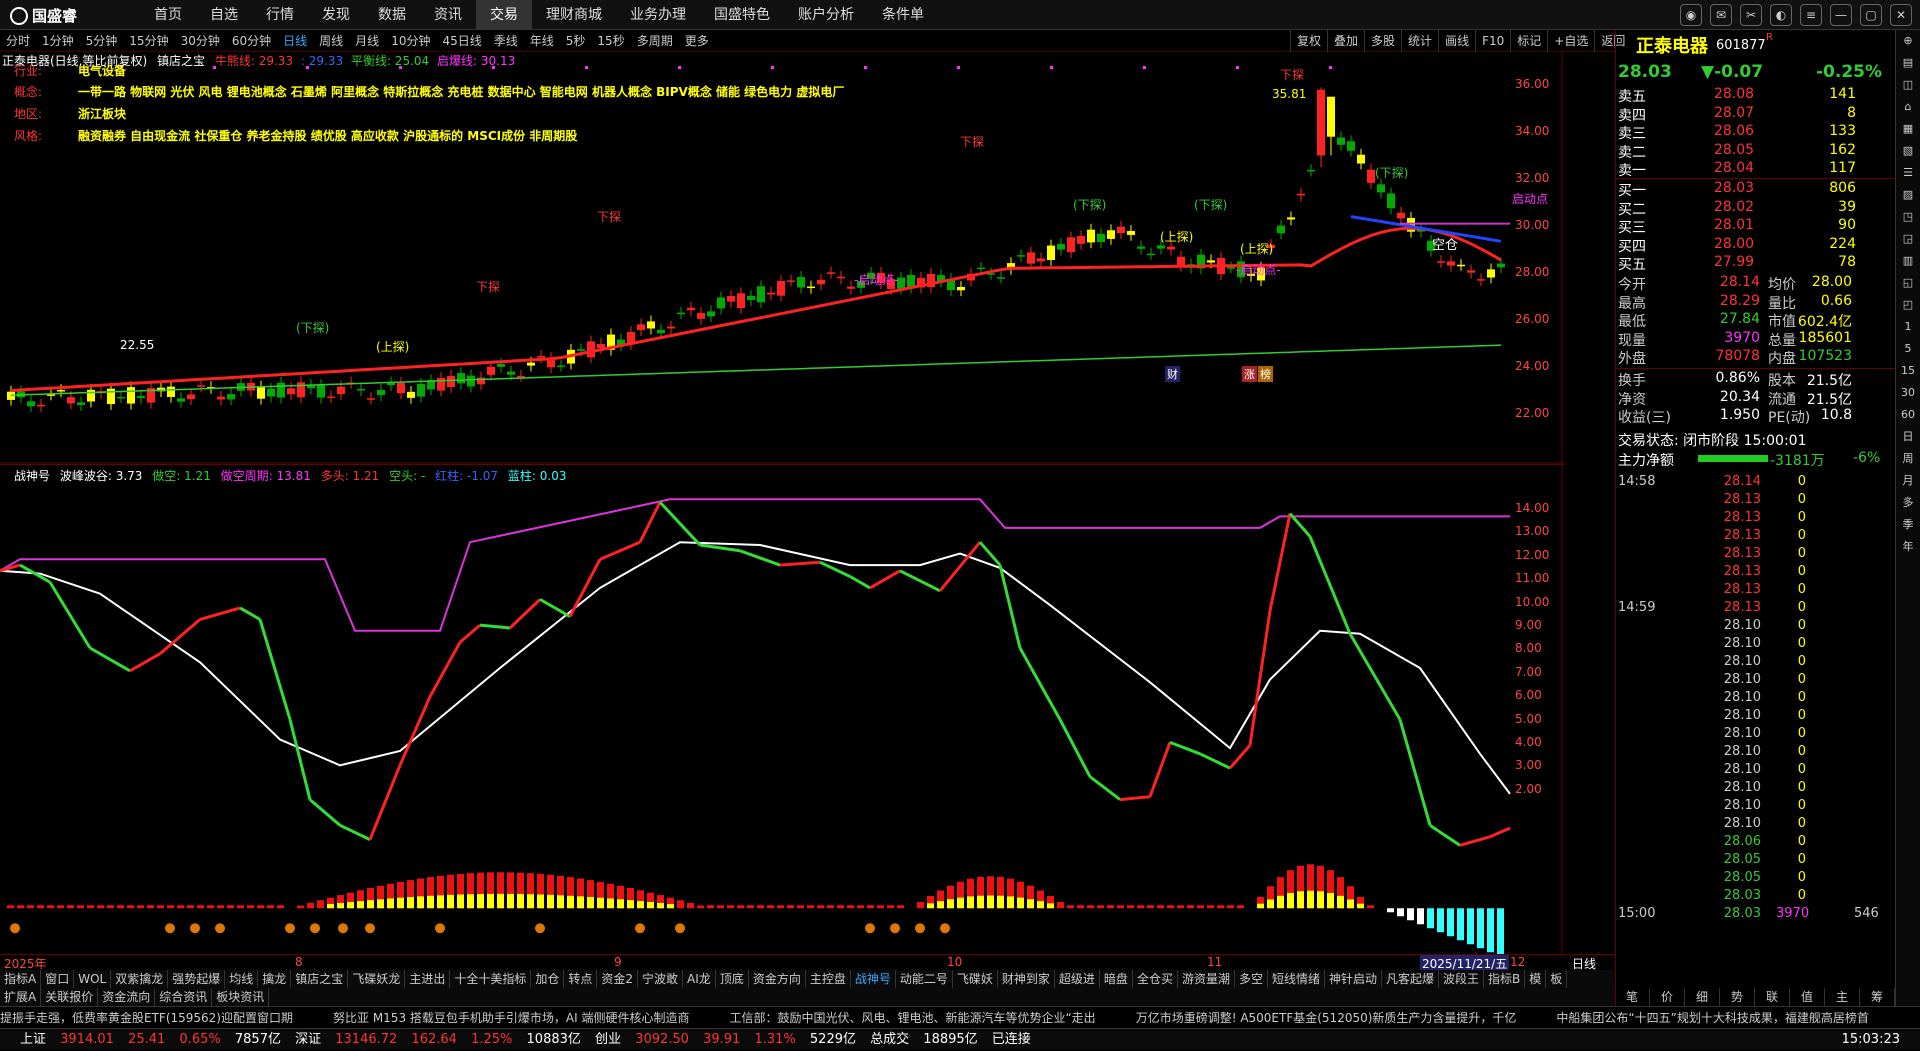 The image size is (1920, 1051). I want to click on indicator-tab: 资金方向, so click(777, 979).